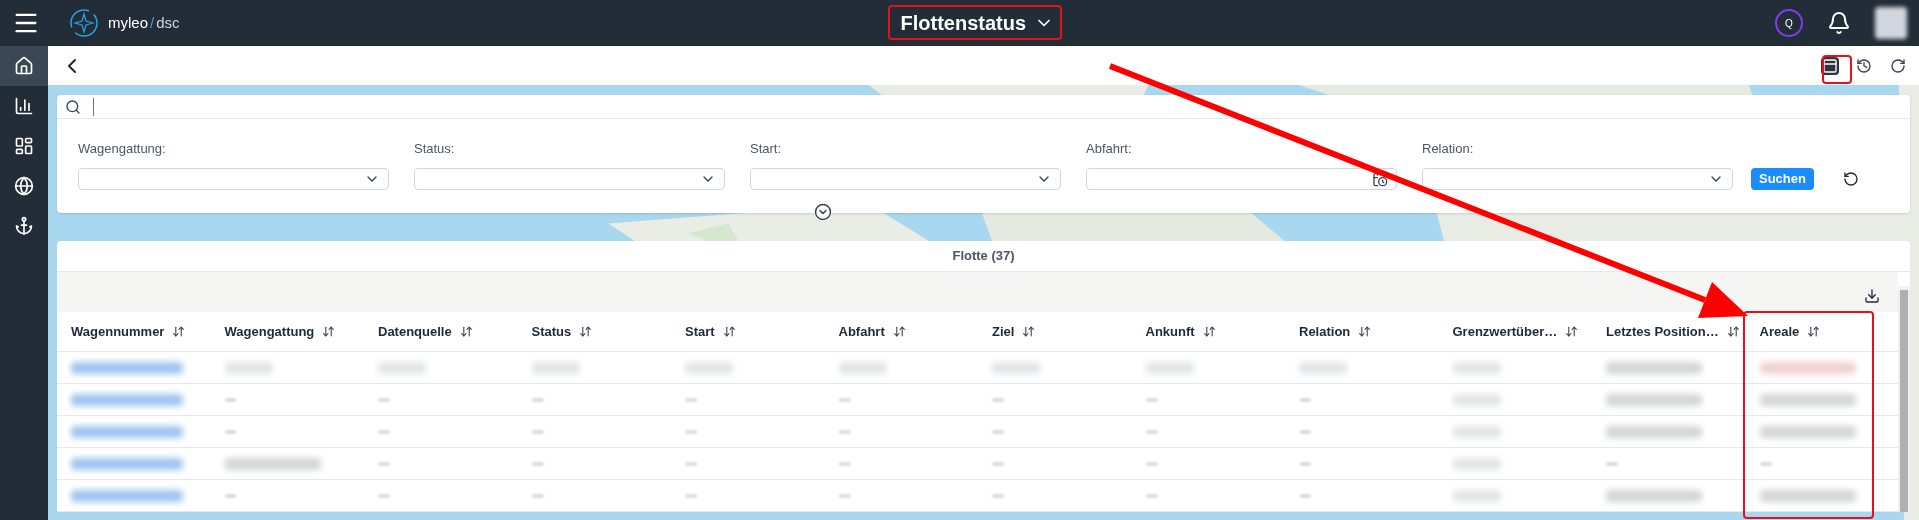  I want to click on column-header: Status, so click(551, 331).